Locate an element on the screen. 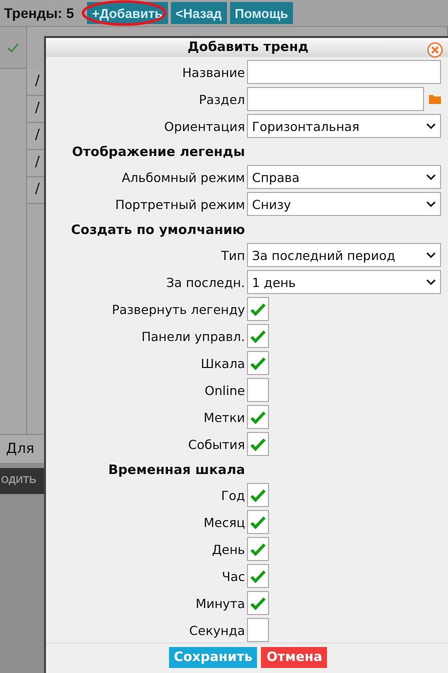 The height and width of the screenshot is (673, 448). dialog-title: Добавить тренд is located at coordinates (248, 47).